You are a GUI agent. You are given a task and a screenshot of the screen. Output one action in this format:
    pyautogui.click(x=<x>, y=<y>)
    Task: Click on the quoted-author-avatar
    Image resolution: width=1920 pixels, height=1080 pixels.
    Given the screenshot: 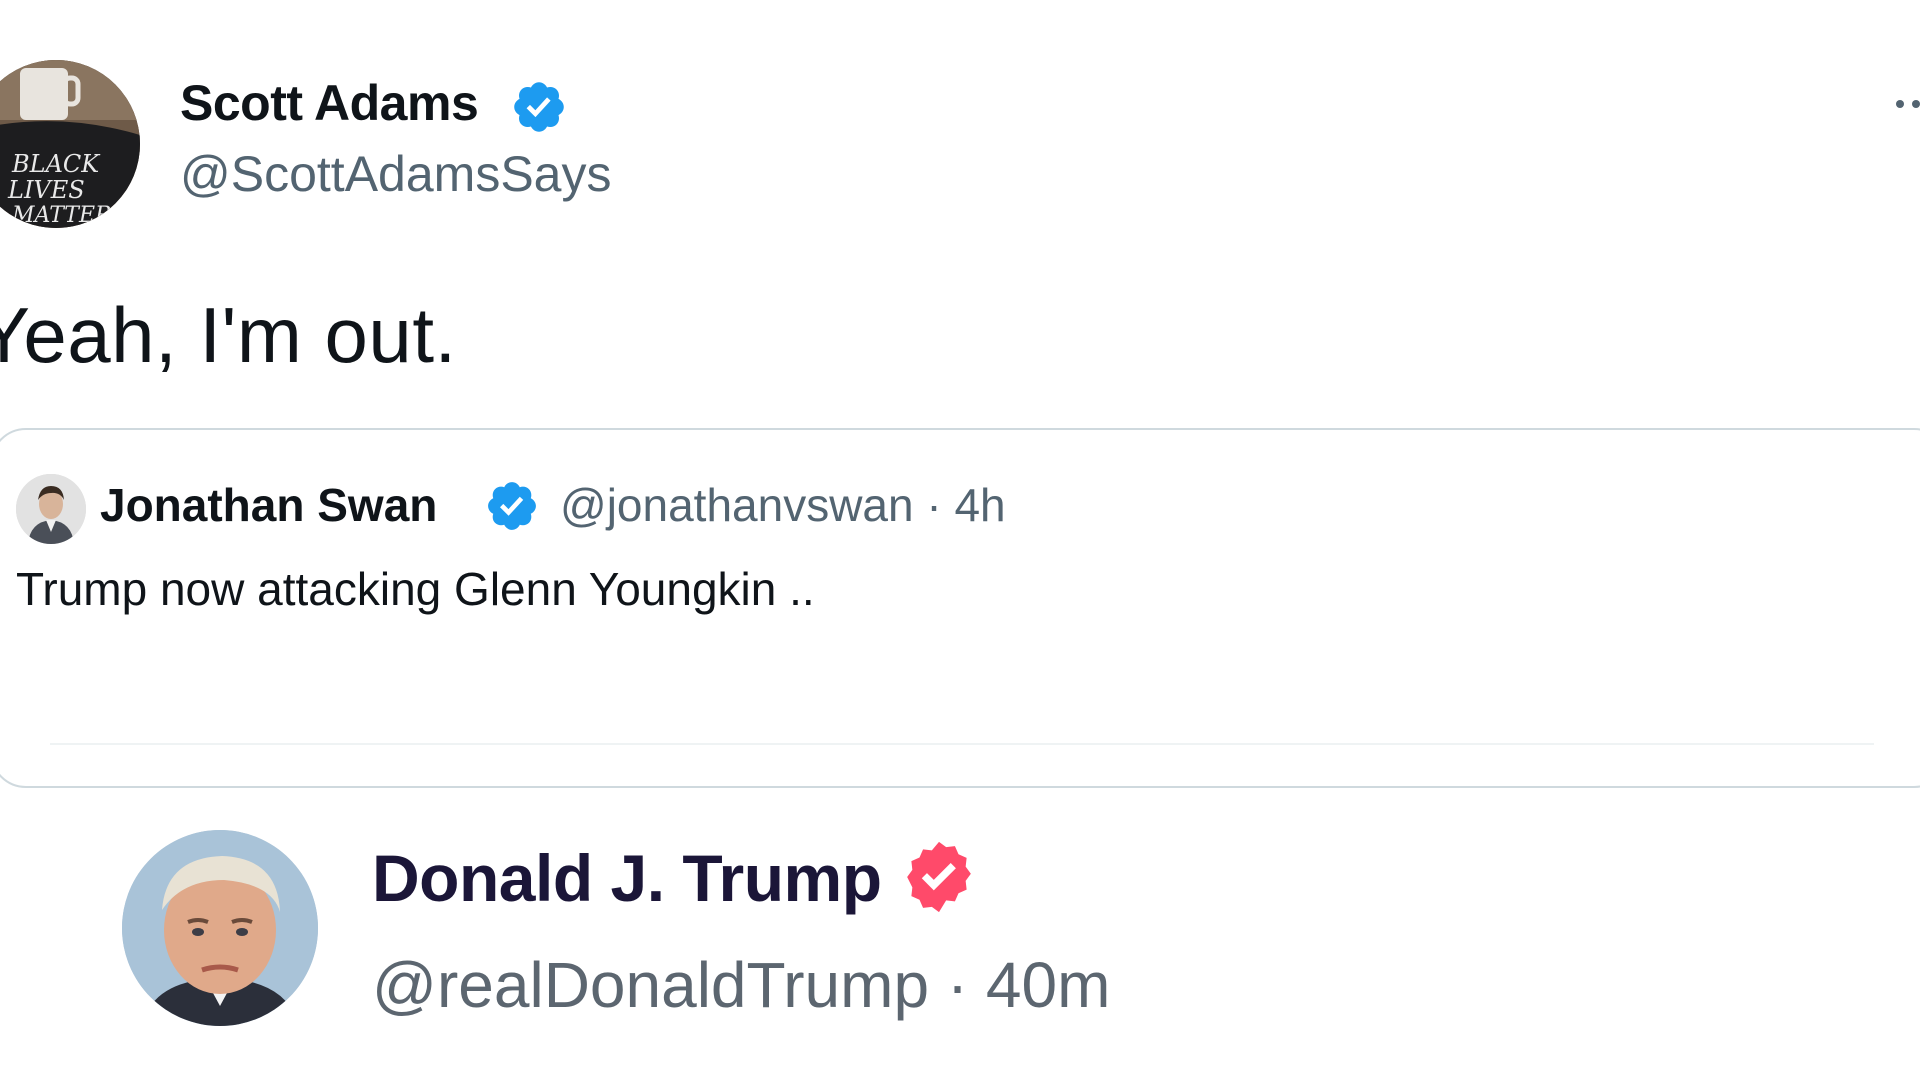 What is the action you would take?
    pyautogui.click(x=51, y=509)
    